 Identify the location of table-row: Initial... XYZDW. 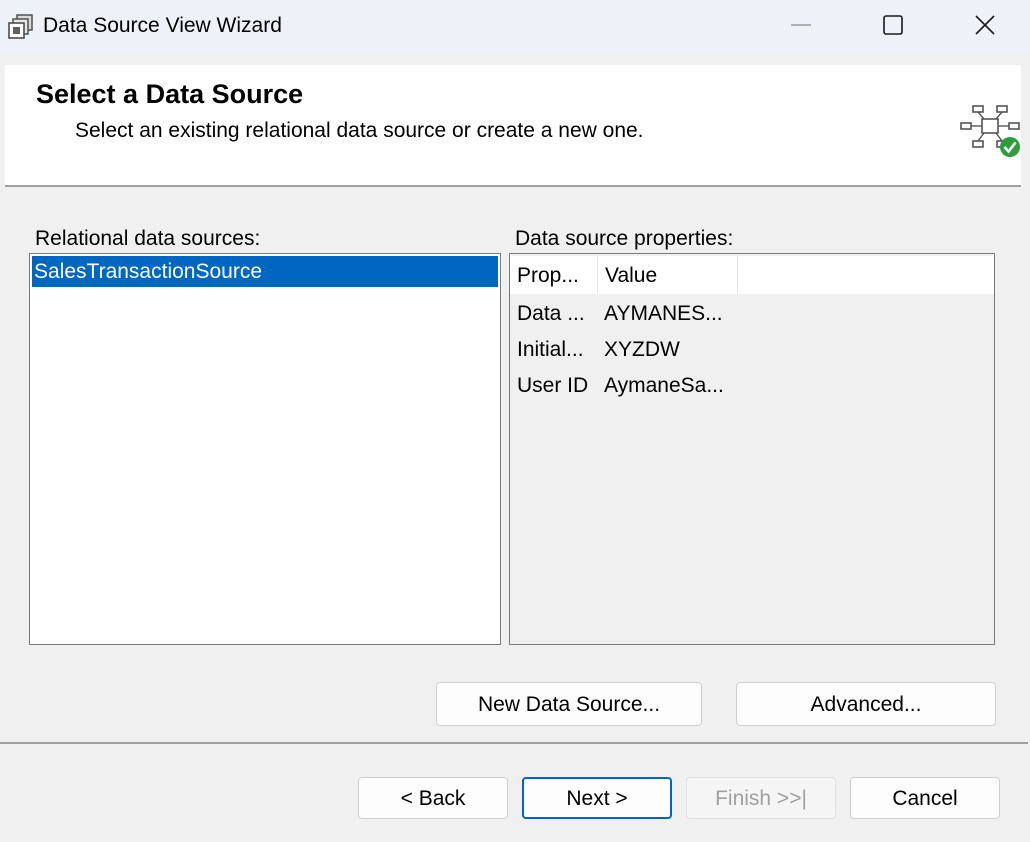
(752, 350).